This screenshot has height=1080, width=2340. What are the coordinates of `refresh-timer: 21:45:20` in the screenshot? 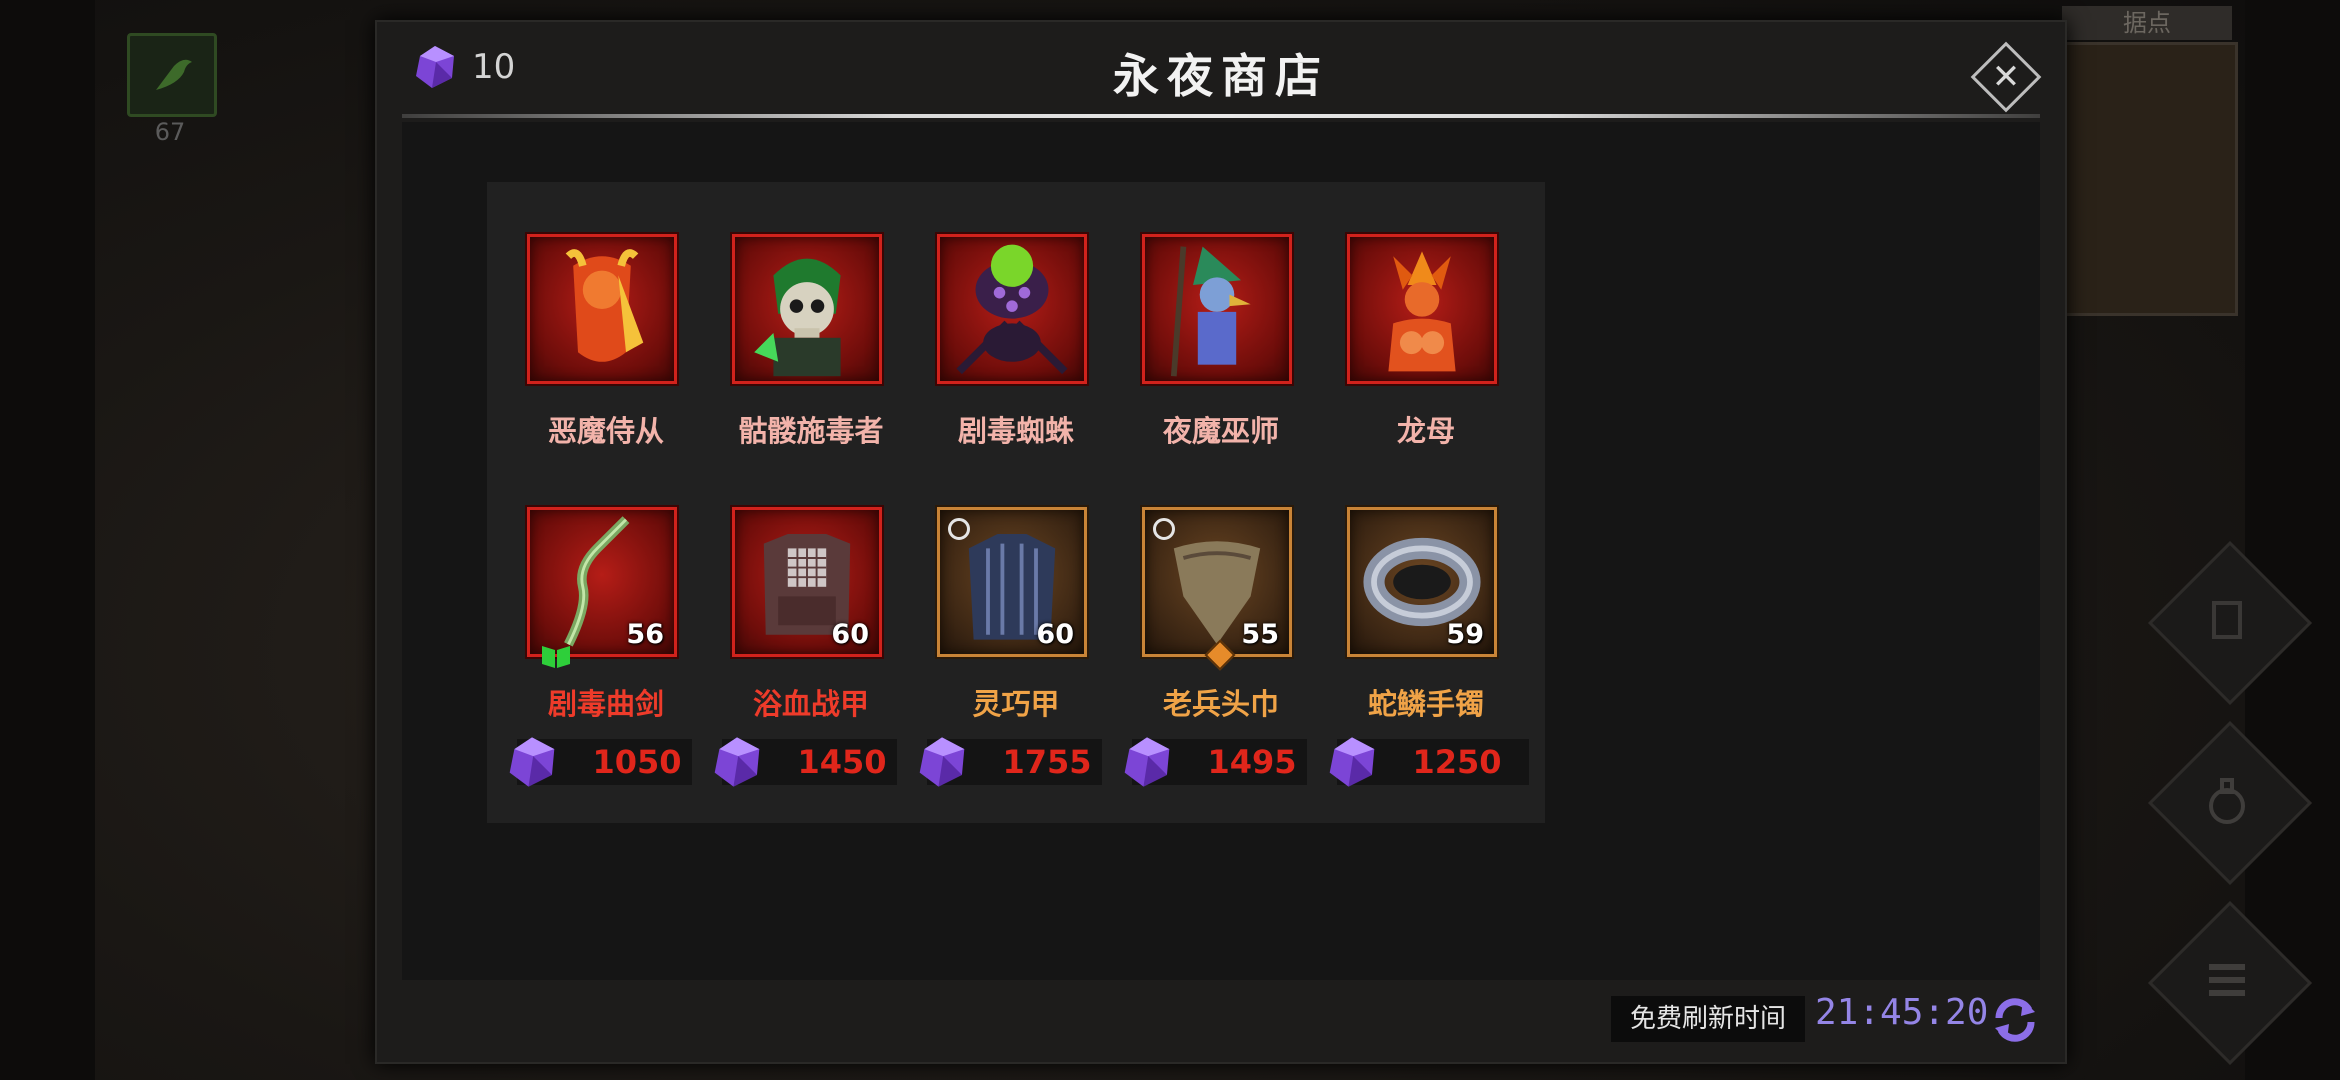 It's located at (1902, 1012).